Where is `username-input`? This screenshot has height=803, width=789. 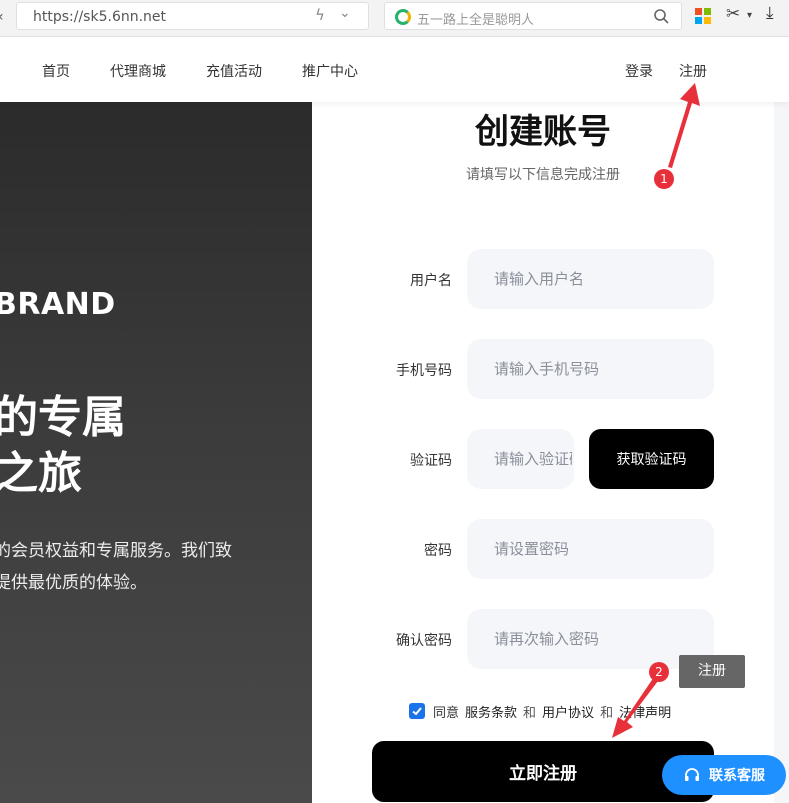 username-input is located at coordinates (590, 279).